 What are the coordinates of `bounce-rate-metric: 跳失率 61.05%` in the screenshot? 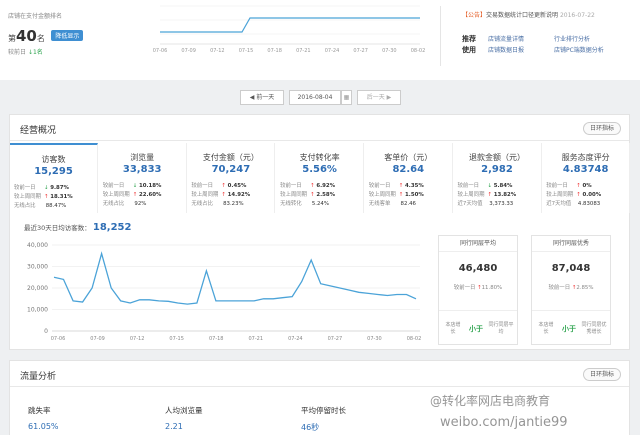 It's located at (93, 418).